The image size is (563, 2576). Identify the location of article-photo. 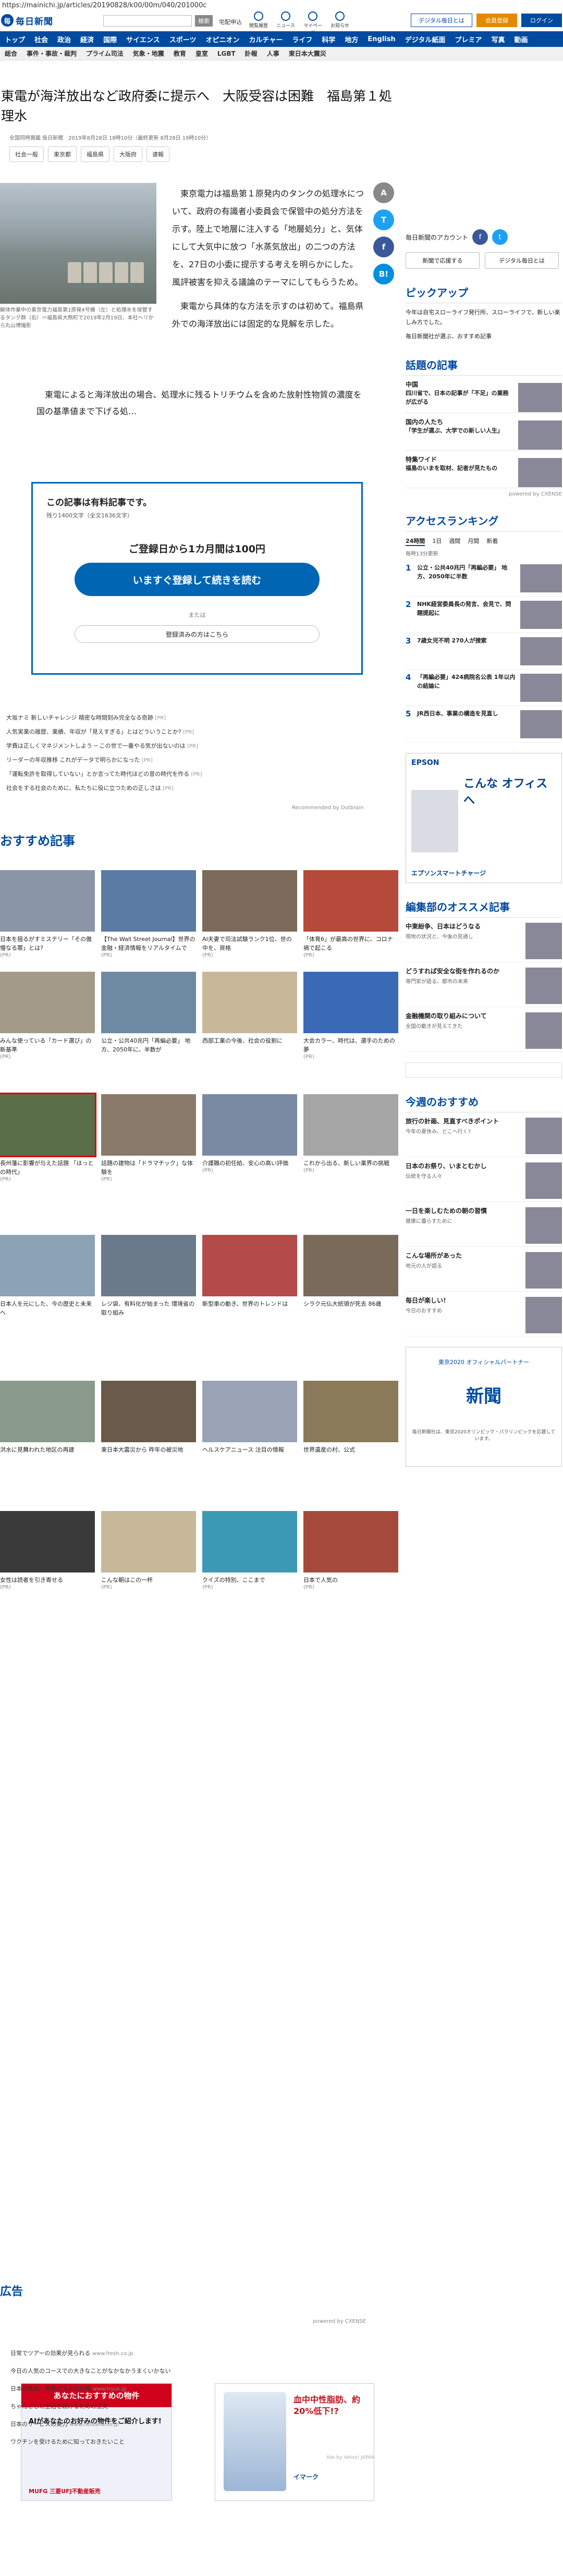
(78, 243).